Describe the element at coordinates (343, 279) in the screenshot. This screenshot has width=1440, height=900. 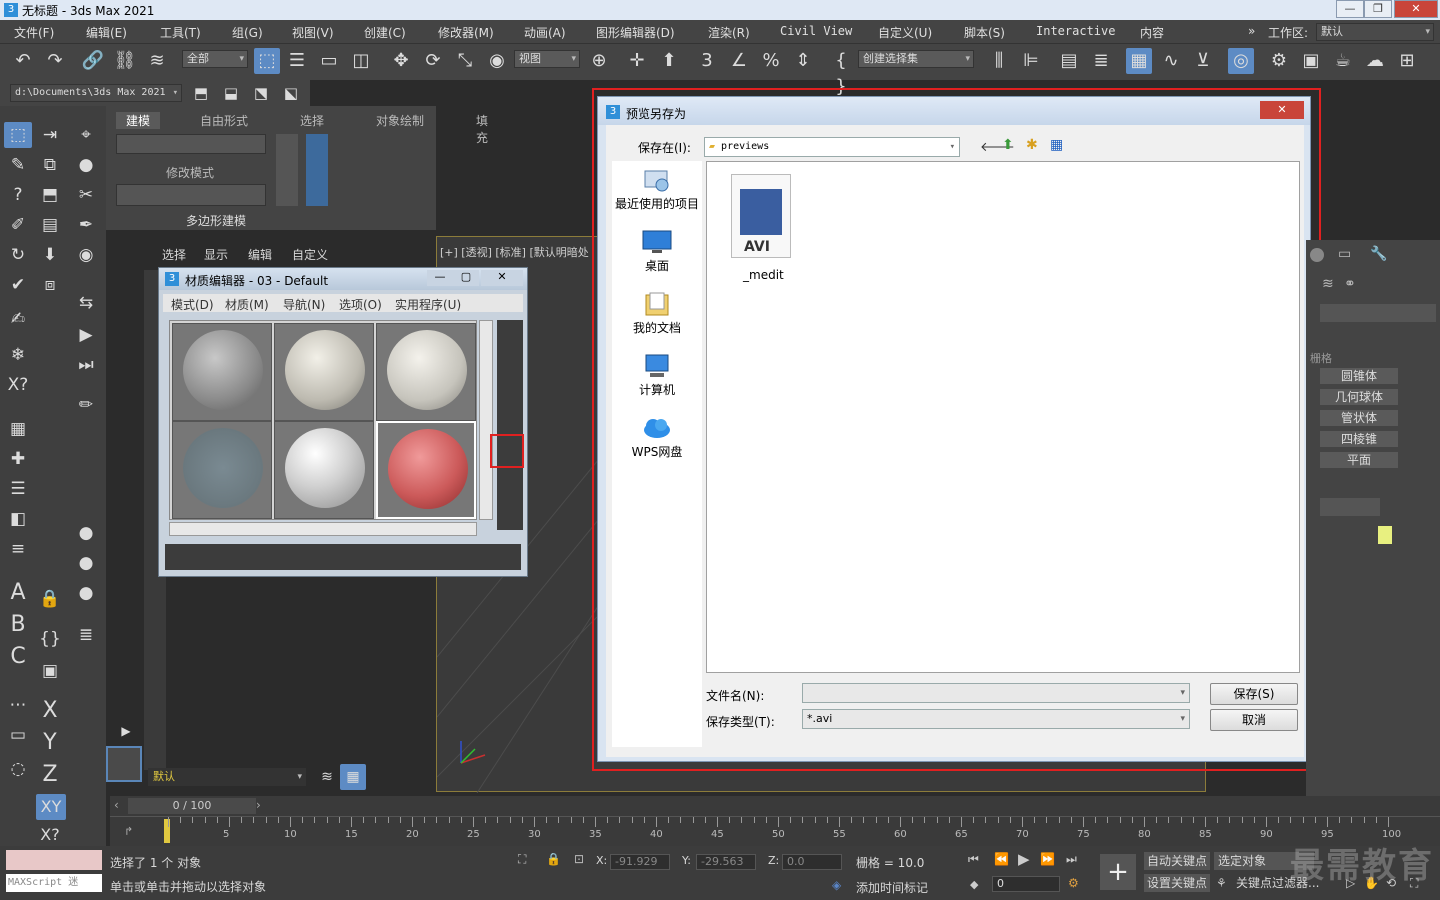
I see `material-editor-titlebar: 3 材质编辑器 - 03 - Default — ▢ ✕` at that location.